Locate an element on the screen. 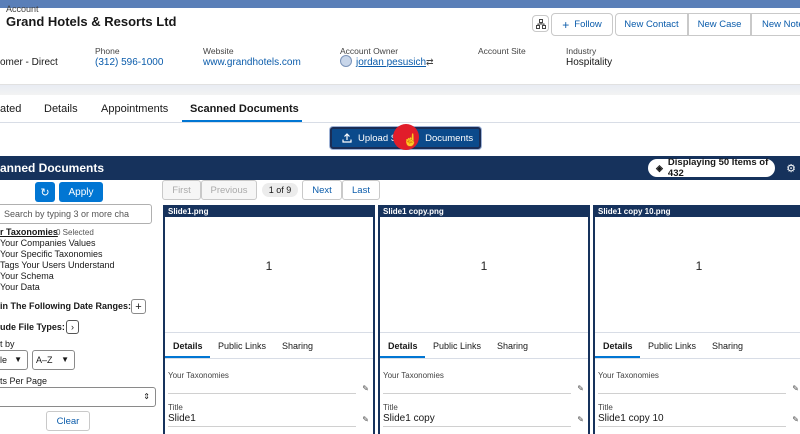  selected-count: 0 Selected is located at coordinates (75, 232).